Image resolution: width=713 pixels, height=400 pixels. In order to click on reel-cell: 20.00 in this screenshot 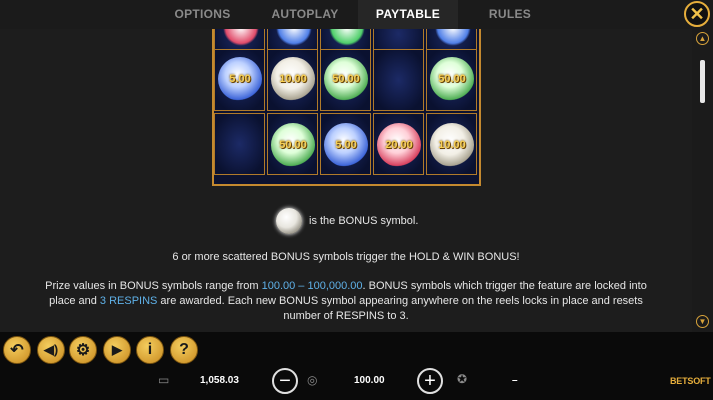, I will do `click(398, 144)`.